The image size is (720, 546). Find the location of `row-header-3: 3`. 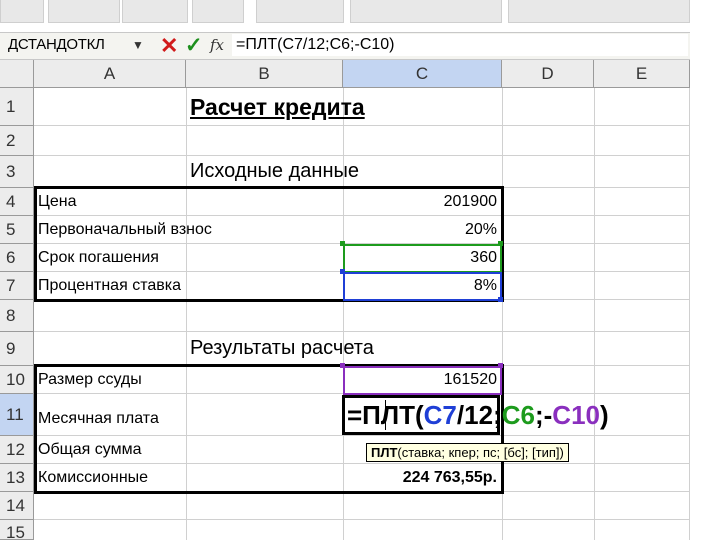

row-header-3: 3 is located at coordinates (17, 172).